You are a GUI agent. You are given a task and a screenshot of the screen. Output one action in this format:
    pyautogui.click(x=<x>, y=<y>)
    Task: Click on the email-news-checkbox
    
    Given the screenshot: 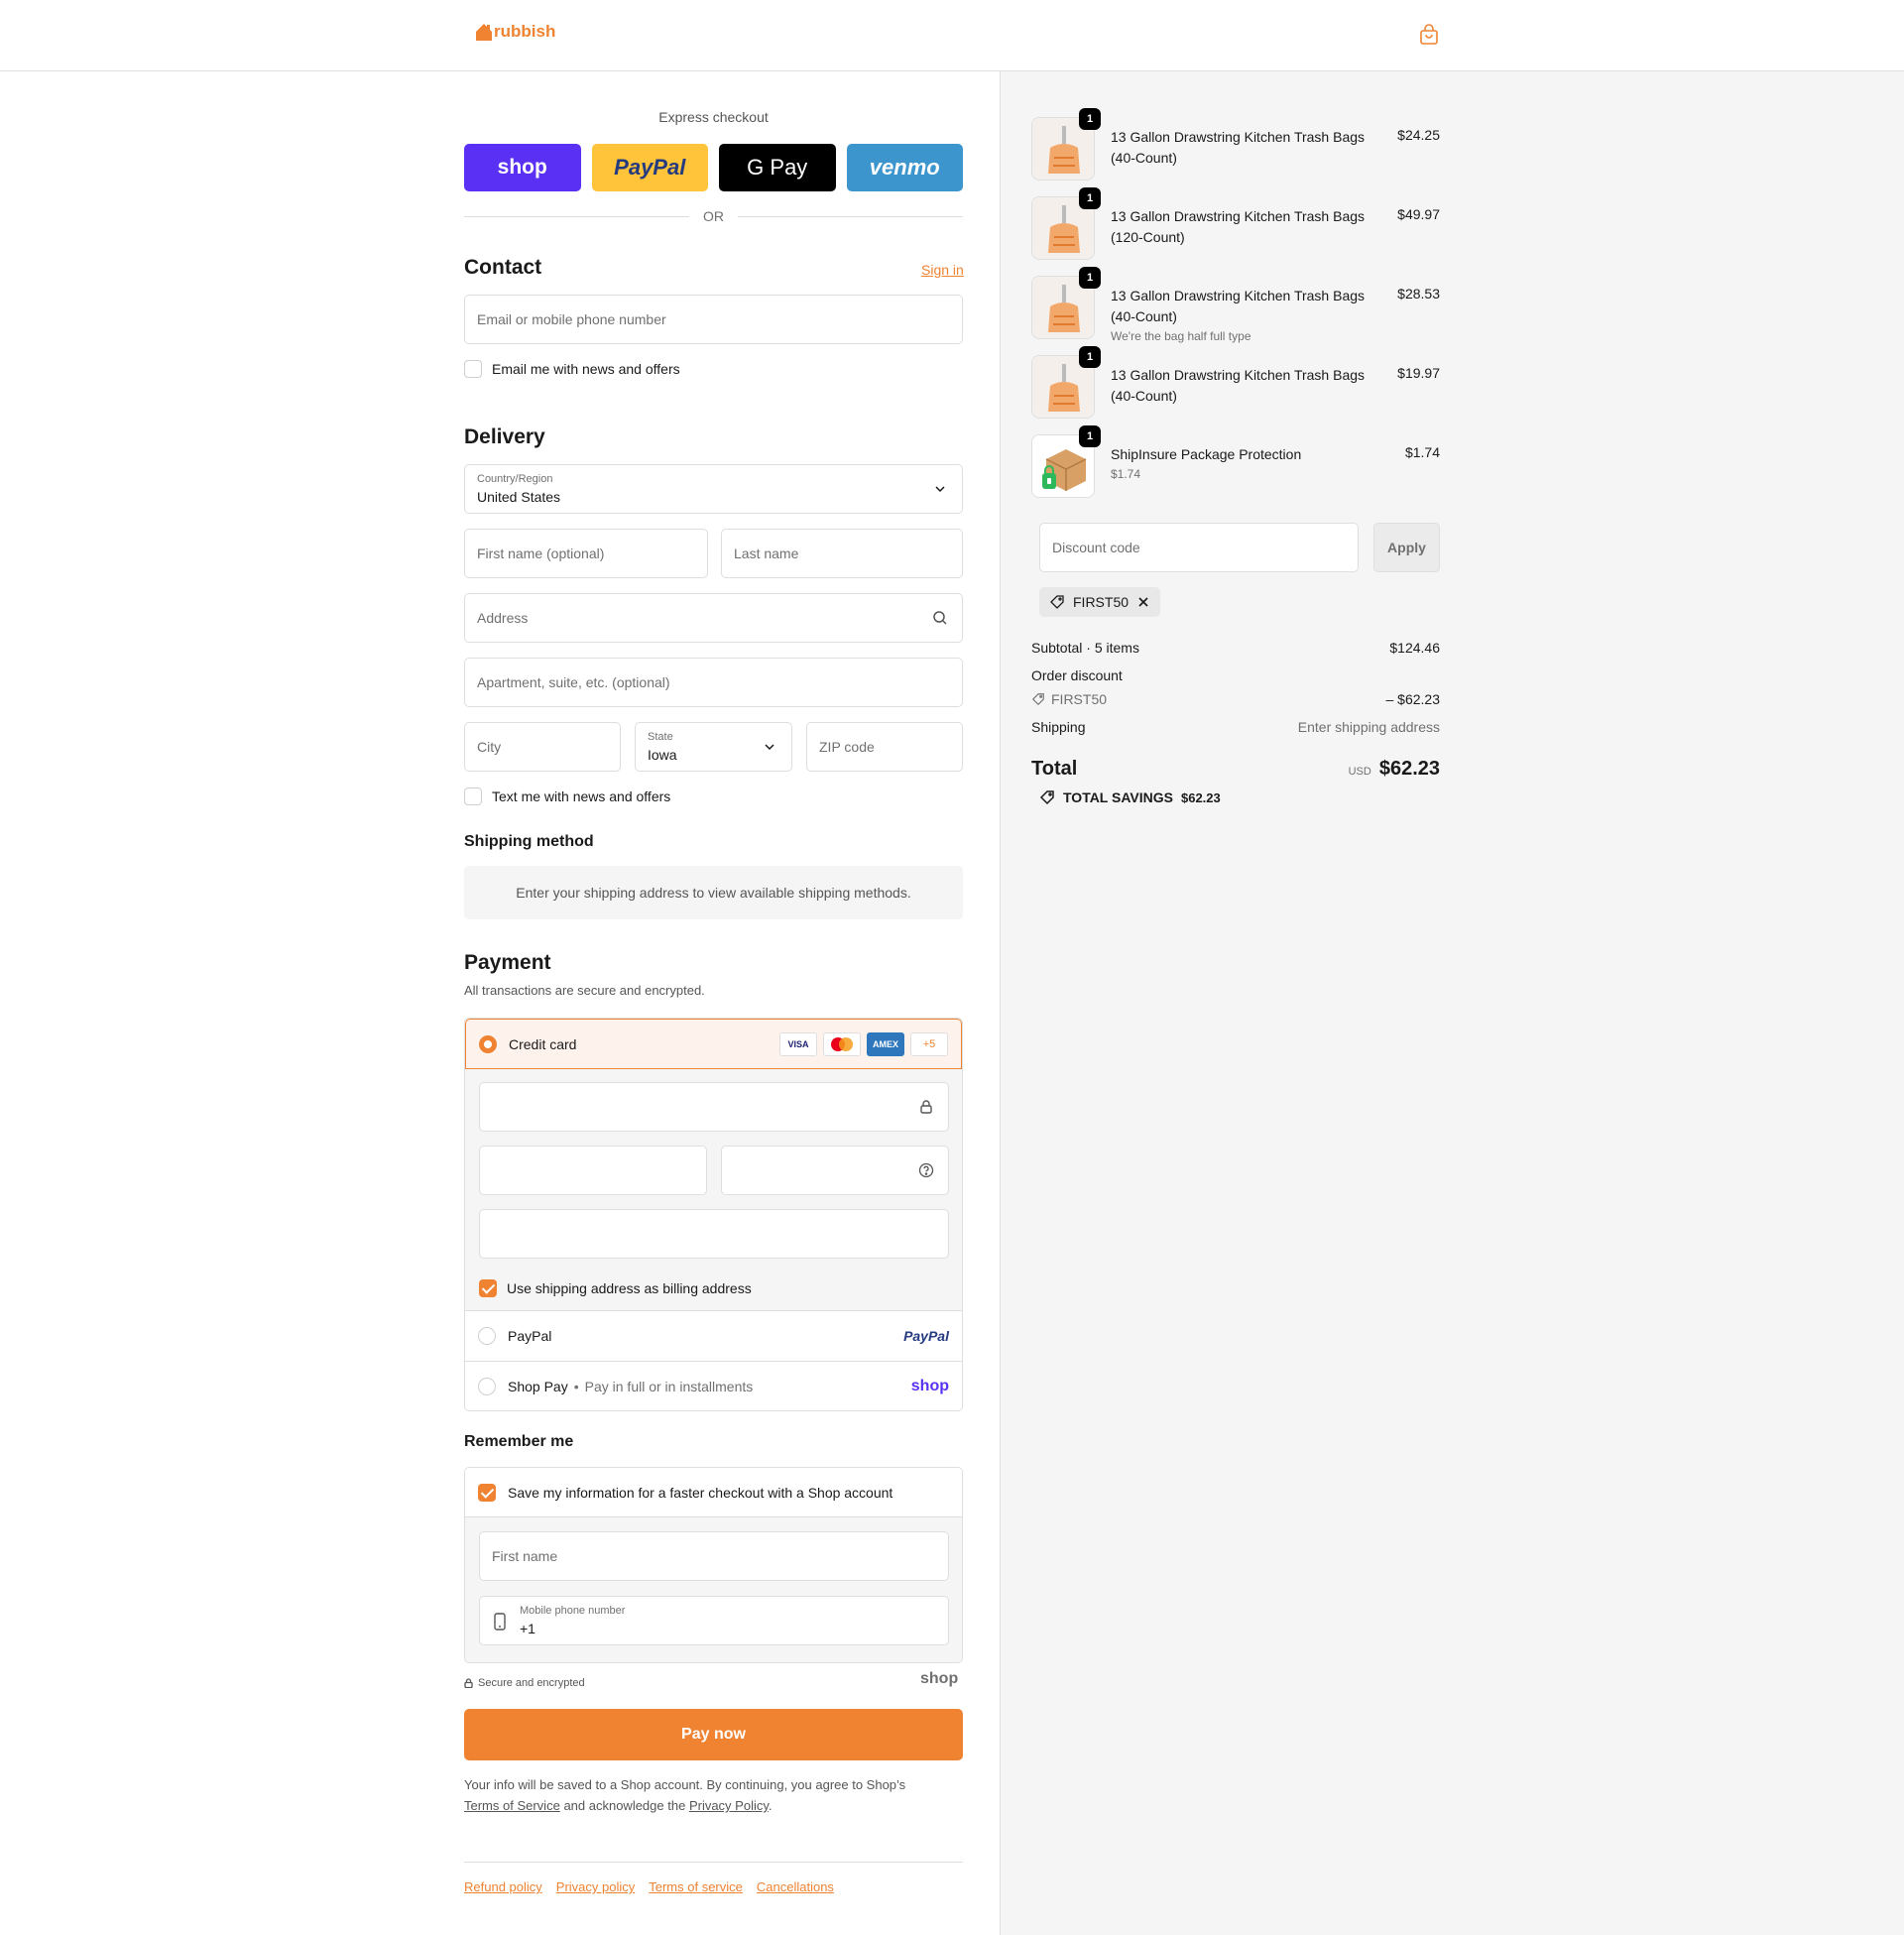 What is the action you would take?
    pyautogui.click(x=473, y=369)
    